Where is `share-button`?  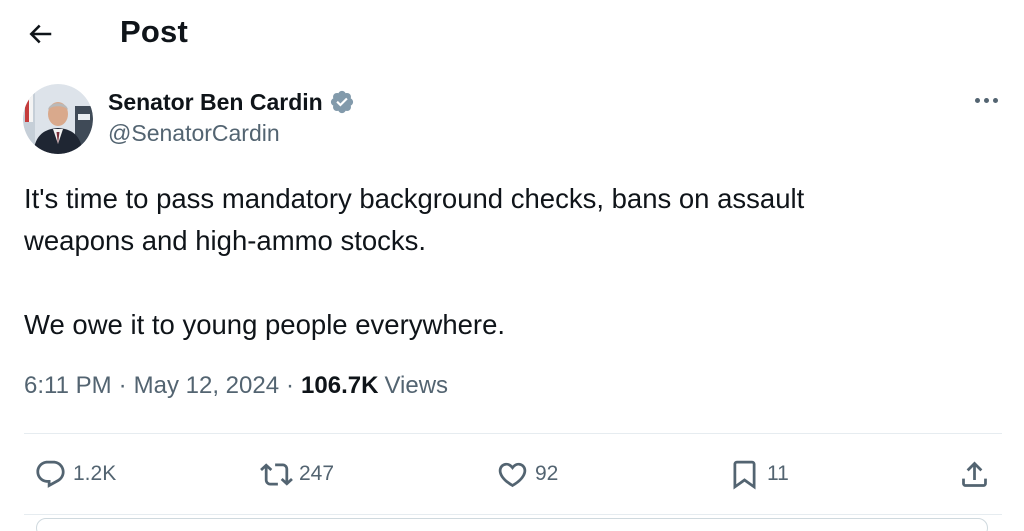
share-button is located at coordinates (974, 474).